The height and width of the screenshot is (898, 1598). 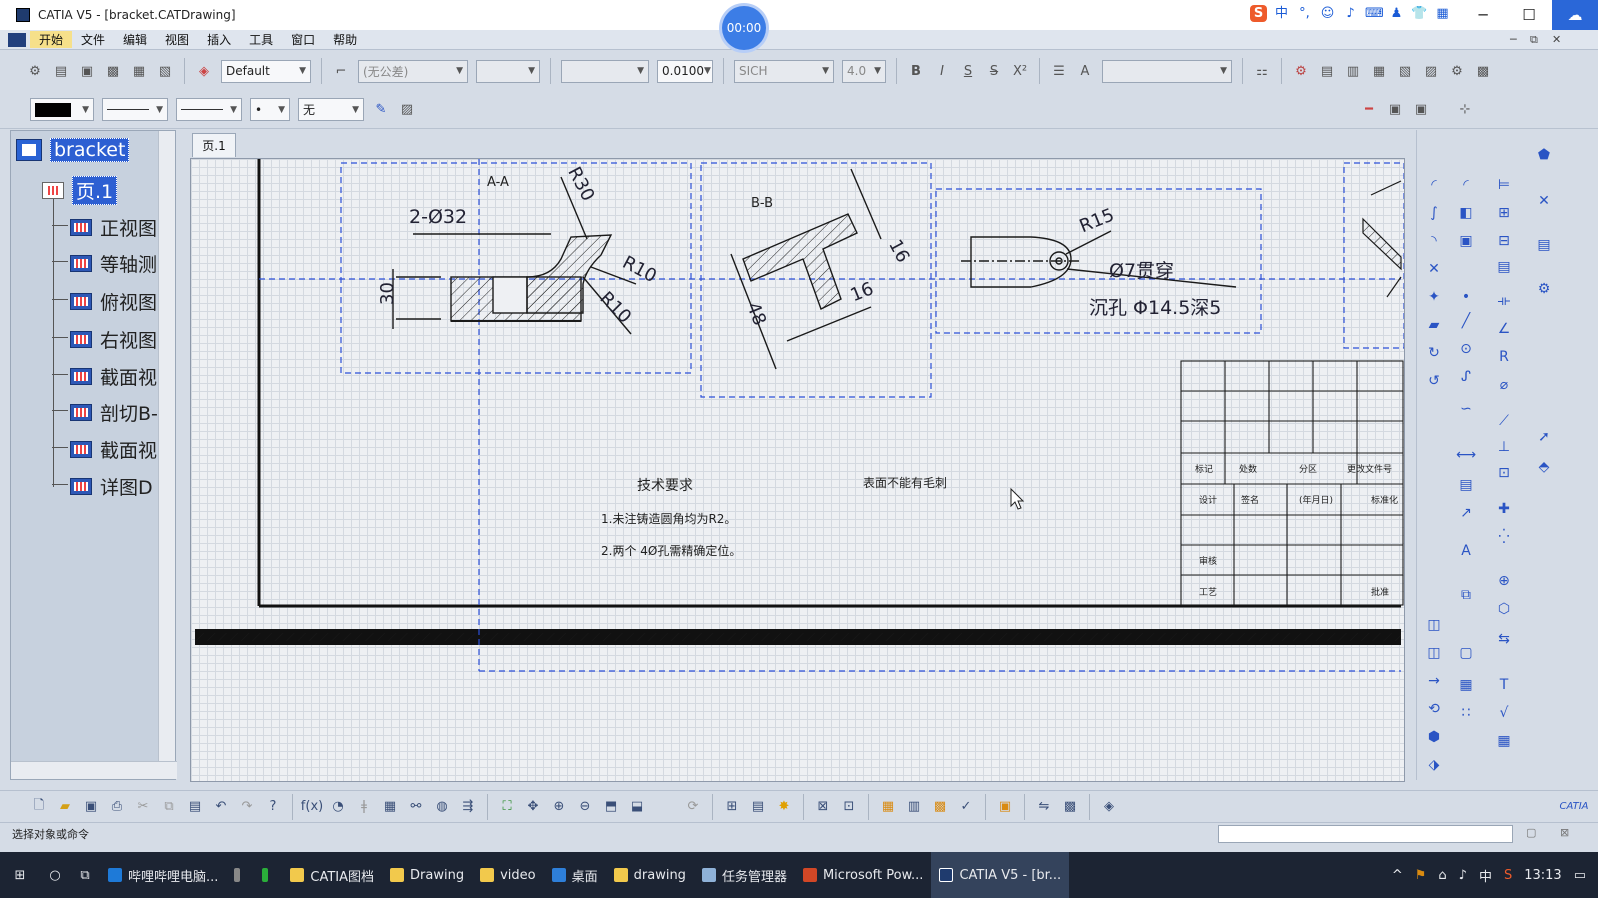 What do you see at coordinates (1434, 709) in the screenshot?
I see `rotate-view-icon: ⟲` at bounding box center [1434, 709].